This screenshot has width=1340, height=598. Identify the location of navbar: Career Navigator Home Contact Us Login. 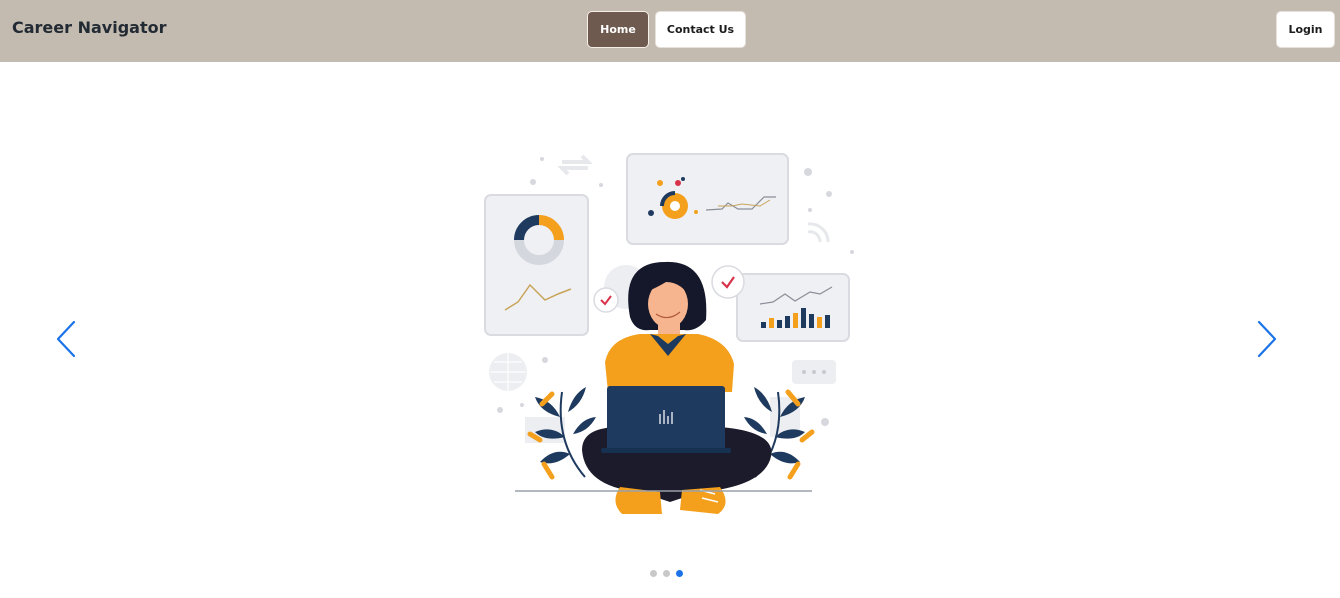
(670, 31).